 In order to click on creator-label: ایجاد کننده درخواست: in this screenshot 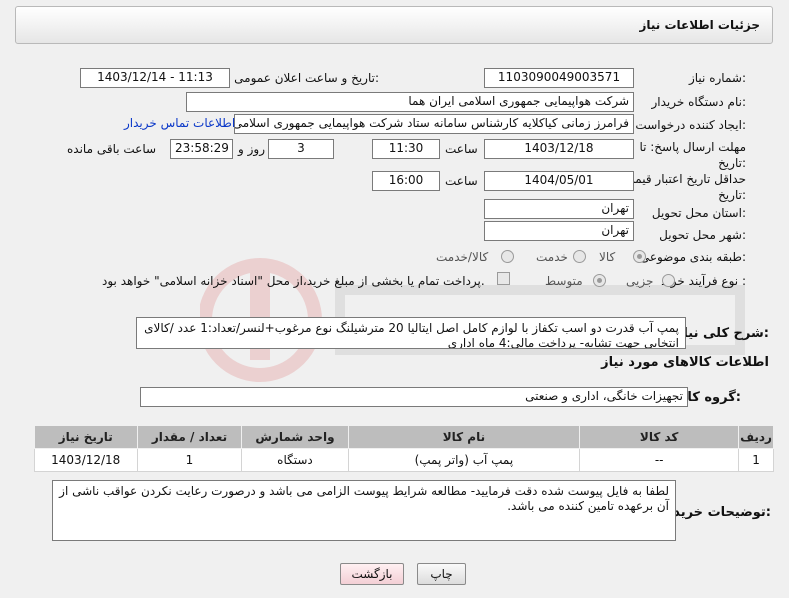, I will do `click(690, 125)`.